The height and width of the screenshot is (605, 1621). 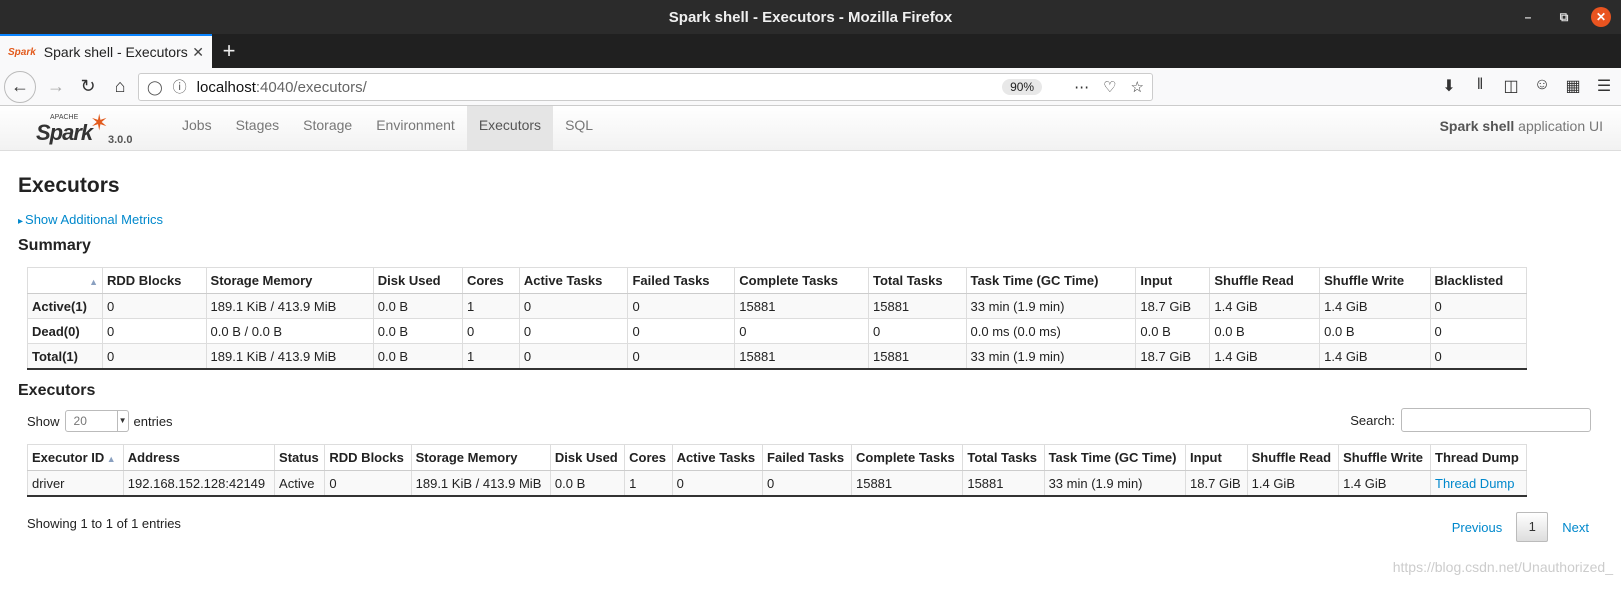 I want to click on summary-column-header: Cores, so click(x=490, y=280).